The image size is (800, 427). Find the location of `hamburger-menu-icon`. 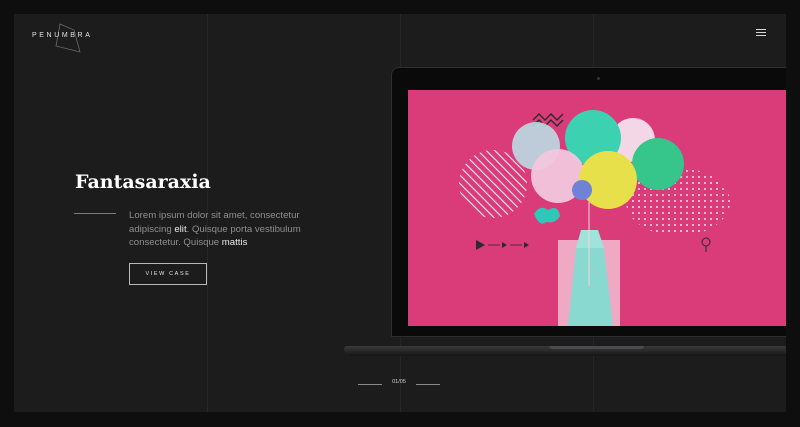

hamburger-menu-icon is located at coordinates (762, 33).